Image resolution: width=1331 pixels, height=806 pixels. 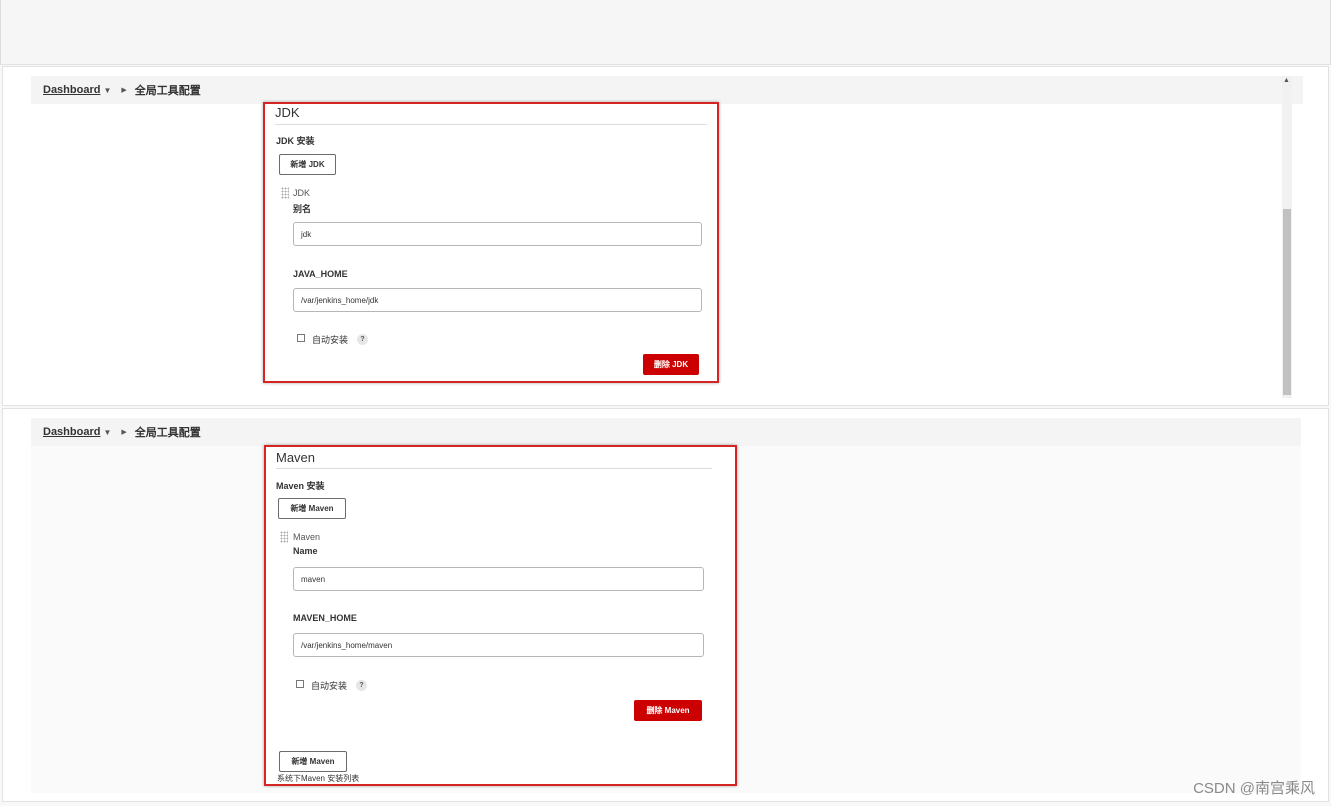 What do you see at coordinates (1254, 788) in the screenshot?
I see `watermark: CSDN @南宫乘风` at bounding box center [1254, 788].